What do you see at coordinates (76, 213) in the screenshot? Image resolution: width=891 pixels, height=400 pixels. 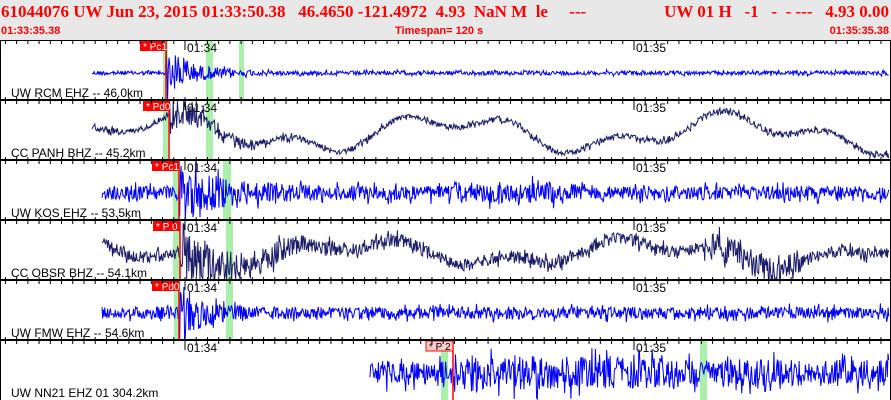 I see `station-label: UW KOS EHZ -- 53.5km` at bounding box center [76, 213].